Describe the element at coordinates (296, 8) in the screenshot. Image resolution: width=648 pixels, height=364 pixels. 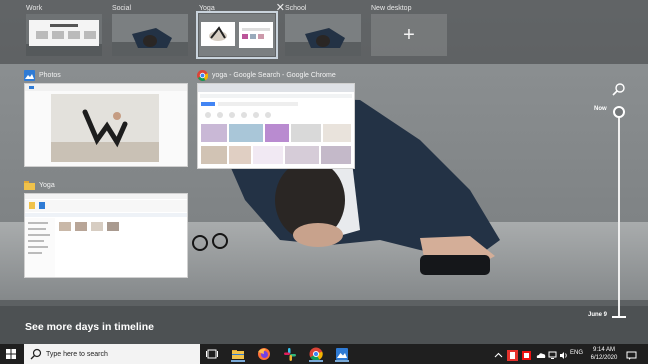
I see `desktop-label: School` at that location.